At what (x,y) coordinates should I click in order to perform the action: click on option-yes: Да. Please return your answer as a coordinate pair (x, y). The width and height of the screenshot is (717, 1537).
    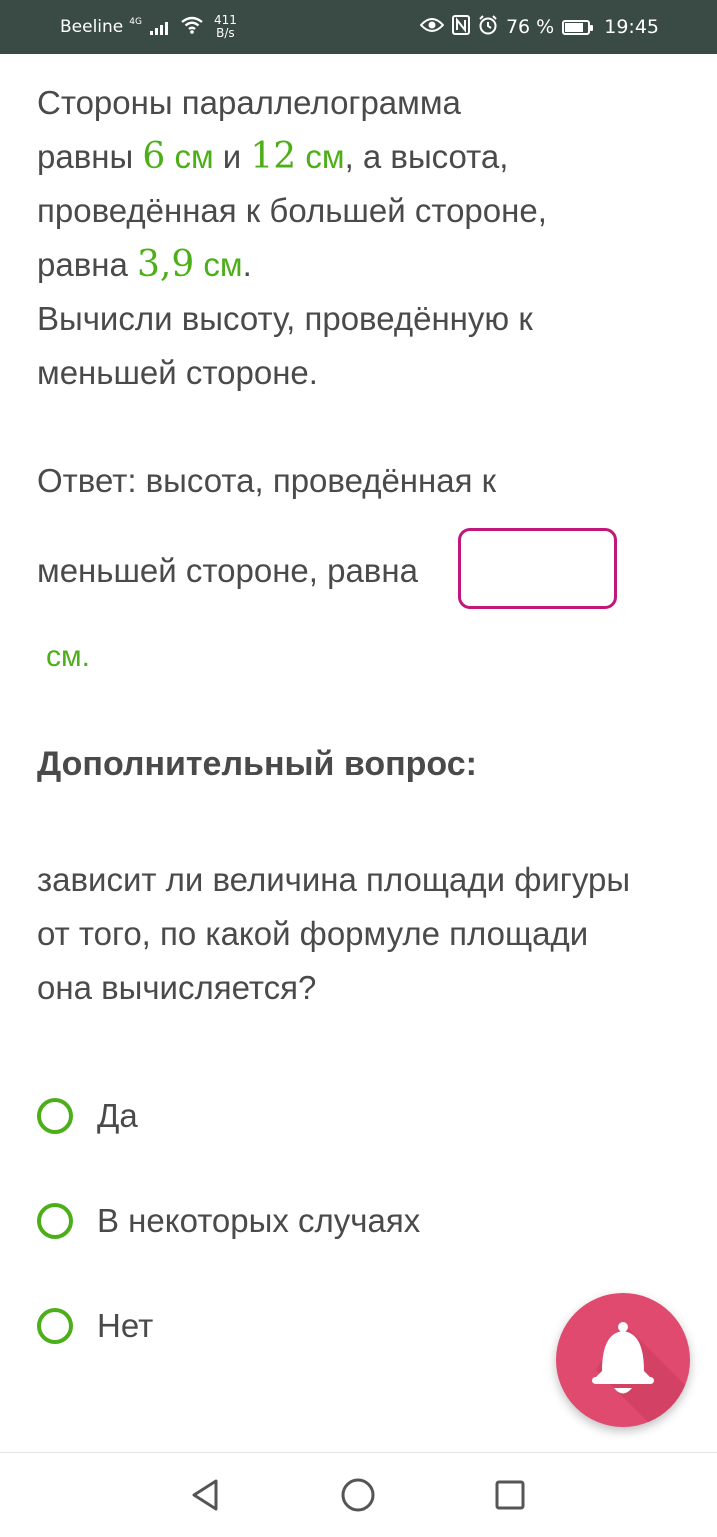
    Looking at the image, I should click on (87, 1116).